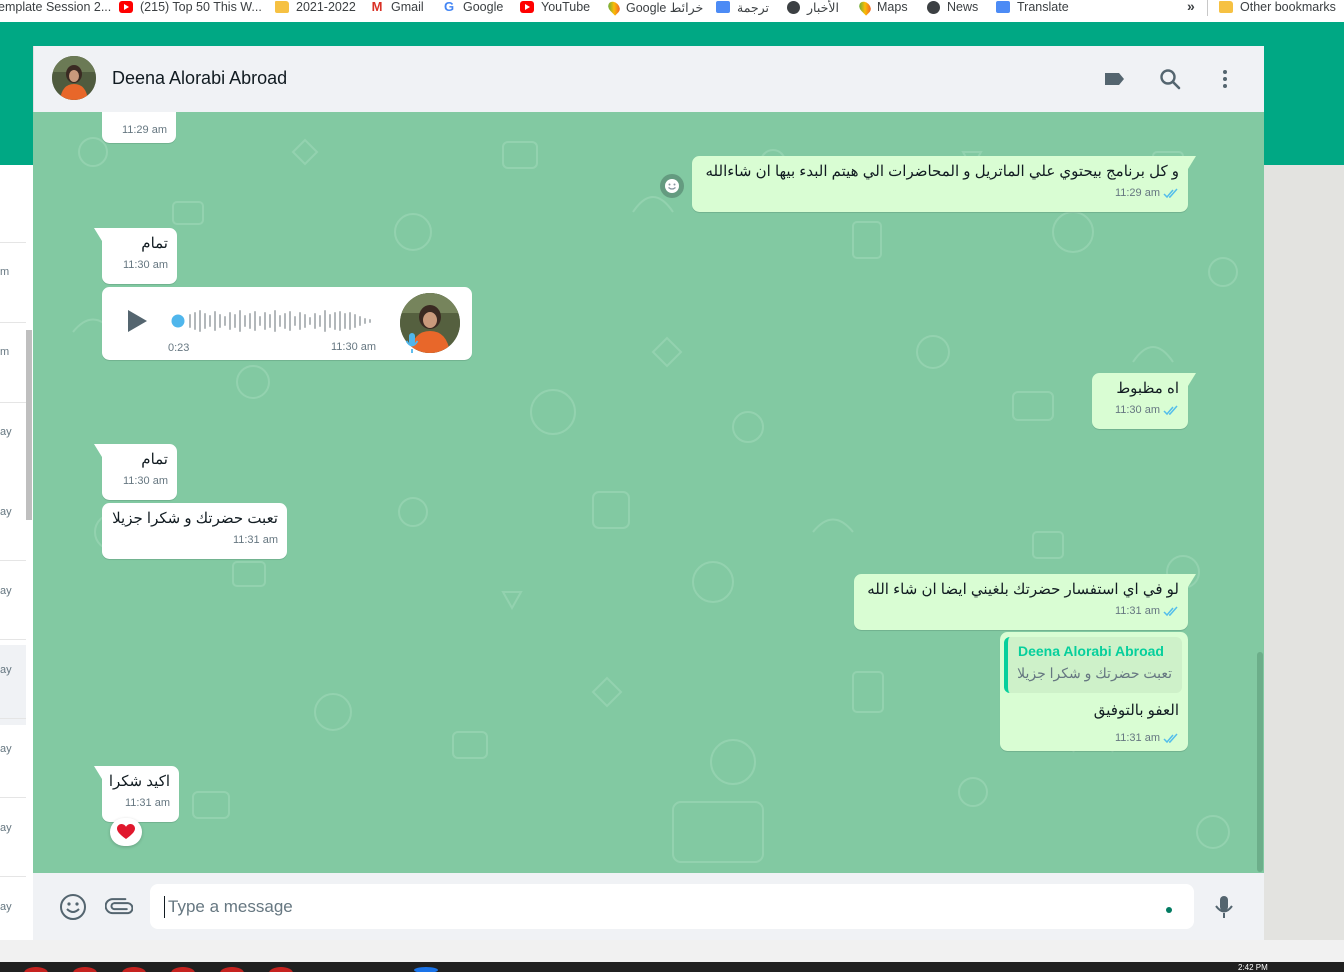 Image resolution: width=1344 pixels, height=972 pixels. Describe the element at coordinates (29, 425) in the screenshot. I see `chat-list-scrollbar` at that location.